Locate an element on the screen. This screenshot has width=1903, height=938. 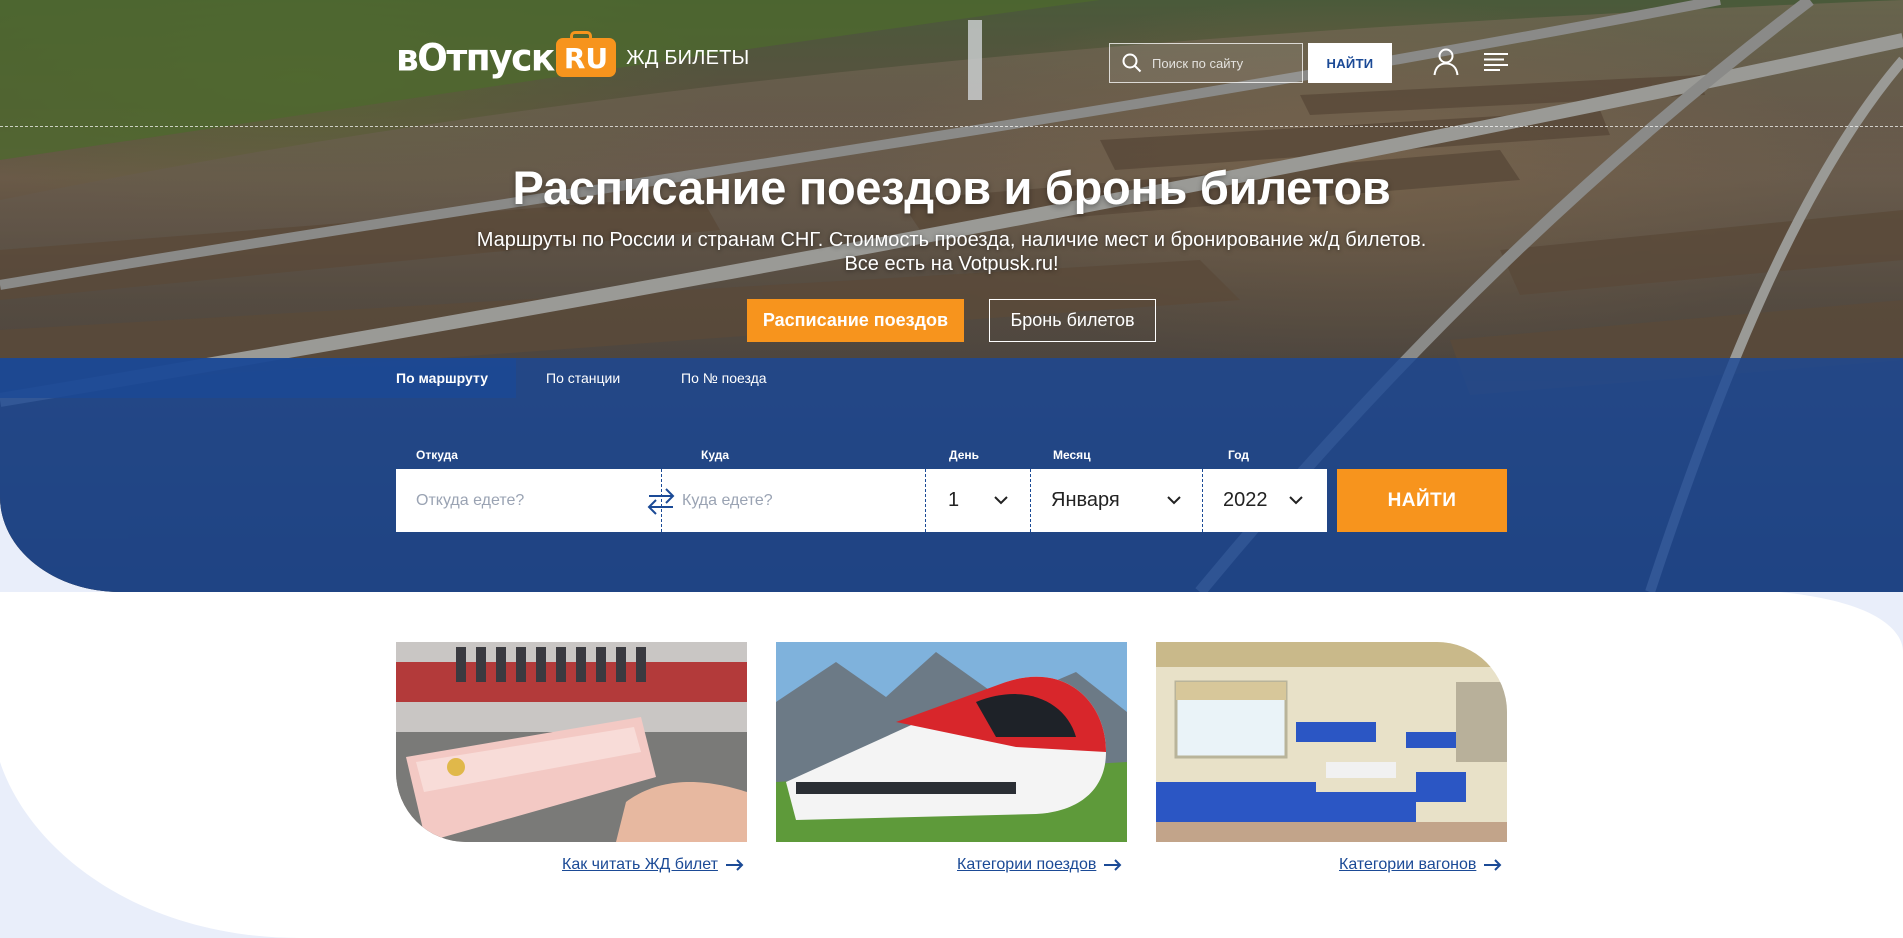
wagon-categories-link: Категории вагонов is located at coordinates (1420, 865).